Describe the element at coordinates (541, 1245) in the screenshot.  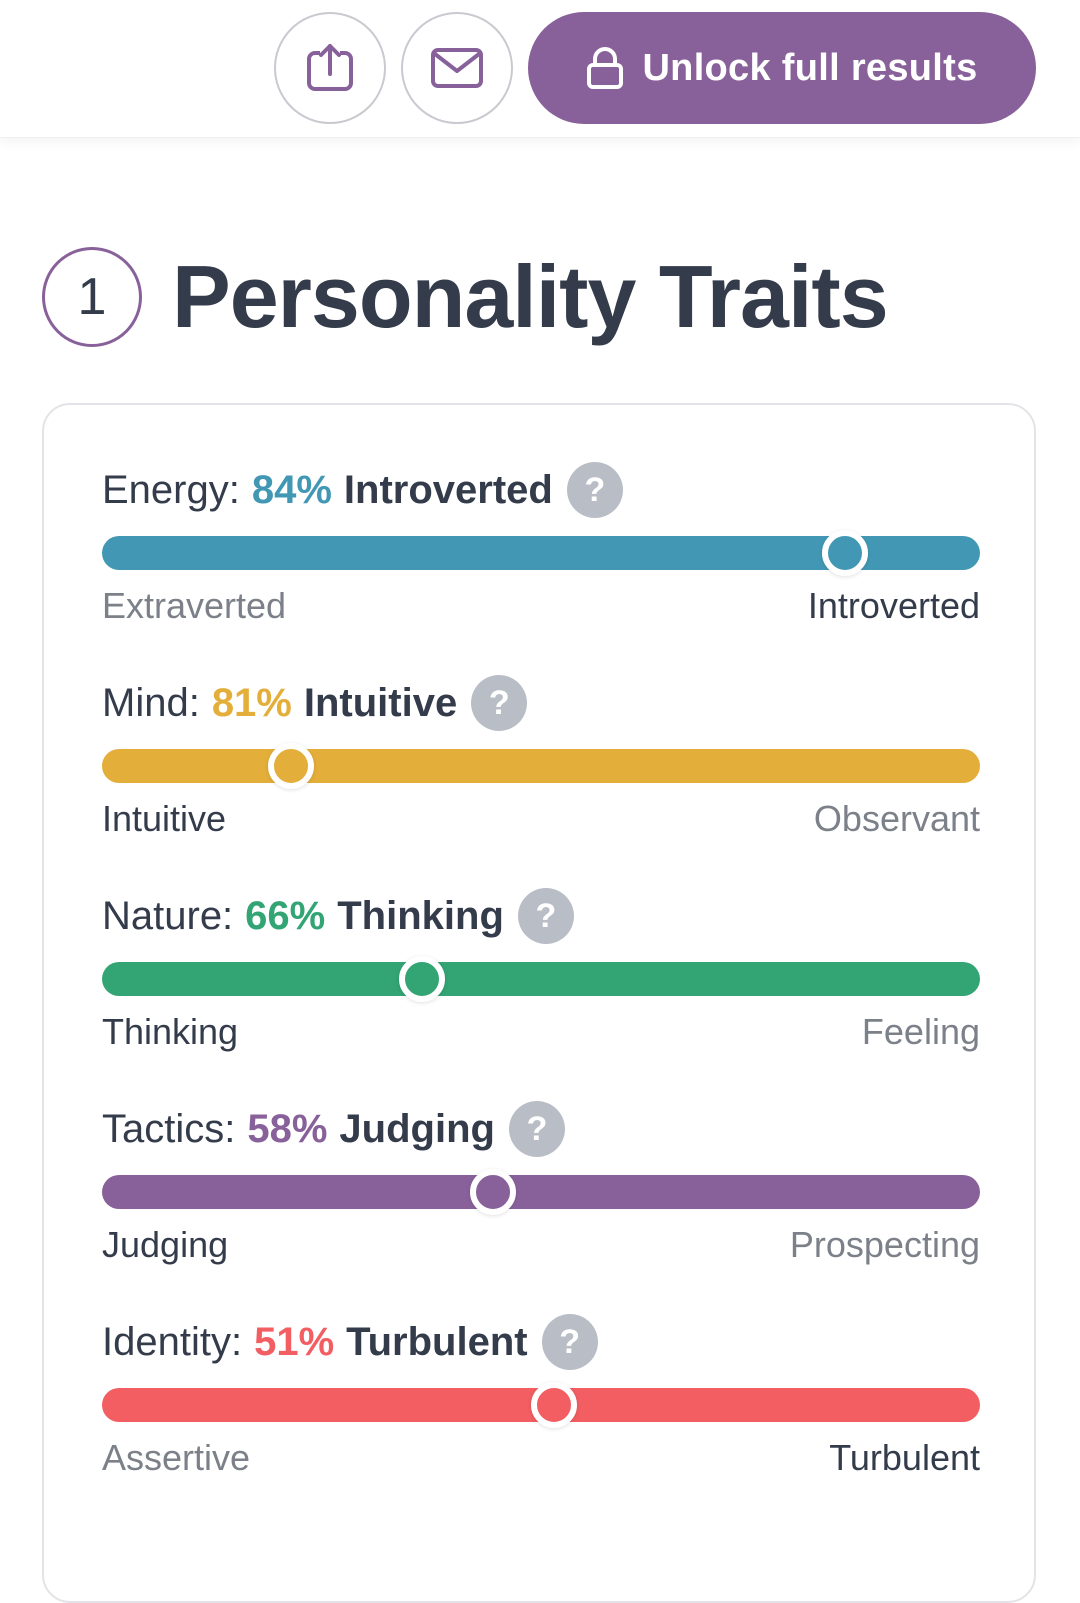
I see `trait-endpoints: Judging Prospecting` at that location.